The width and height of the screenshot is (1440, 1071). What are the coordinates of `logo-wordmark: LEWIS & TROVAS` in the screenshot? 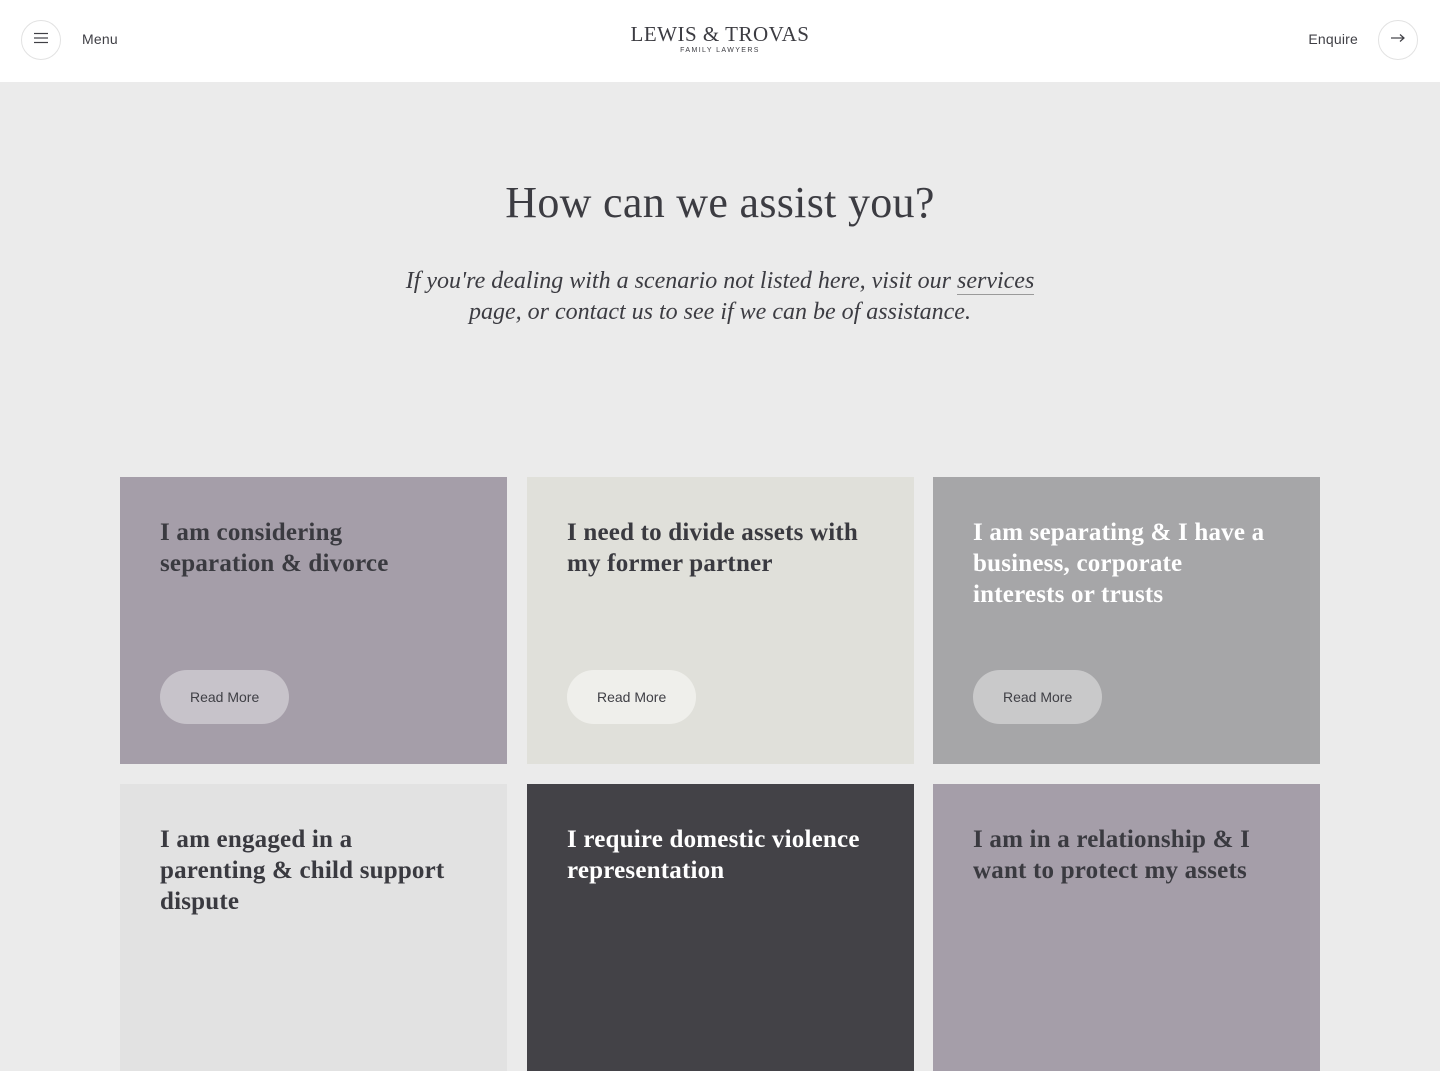 It's located at (720, 34).